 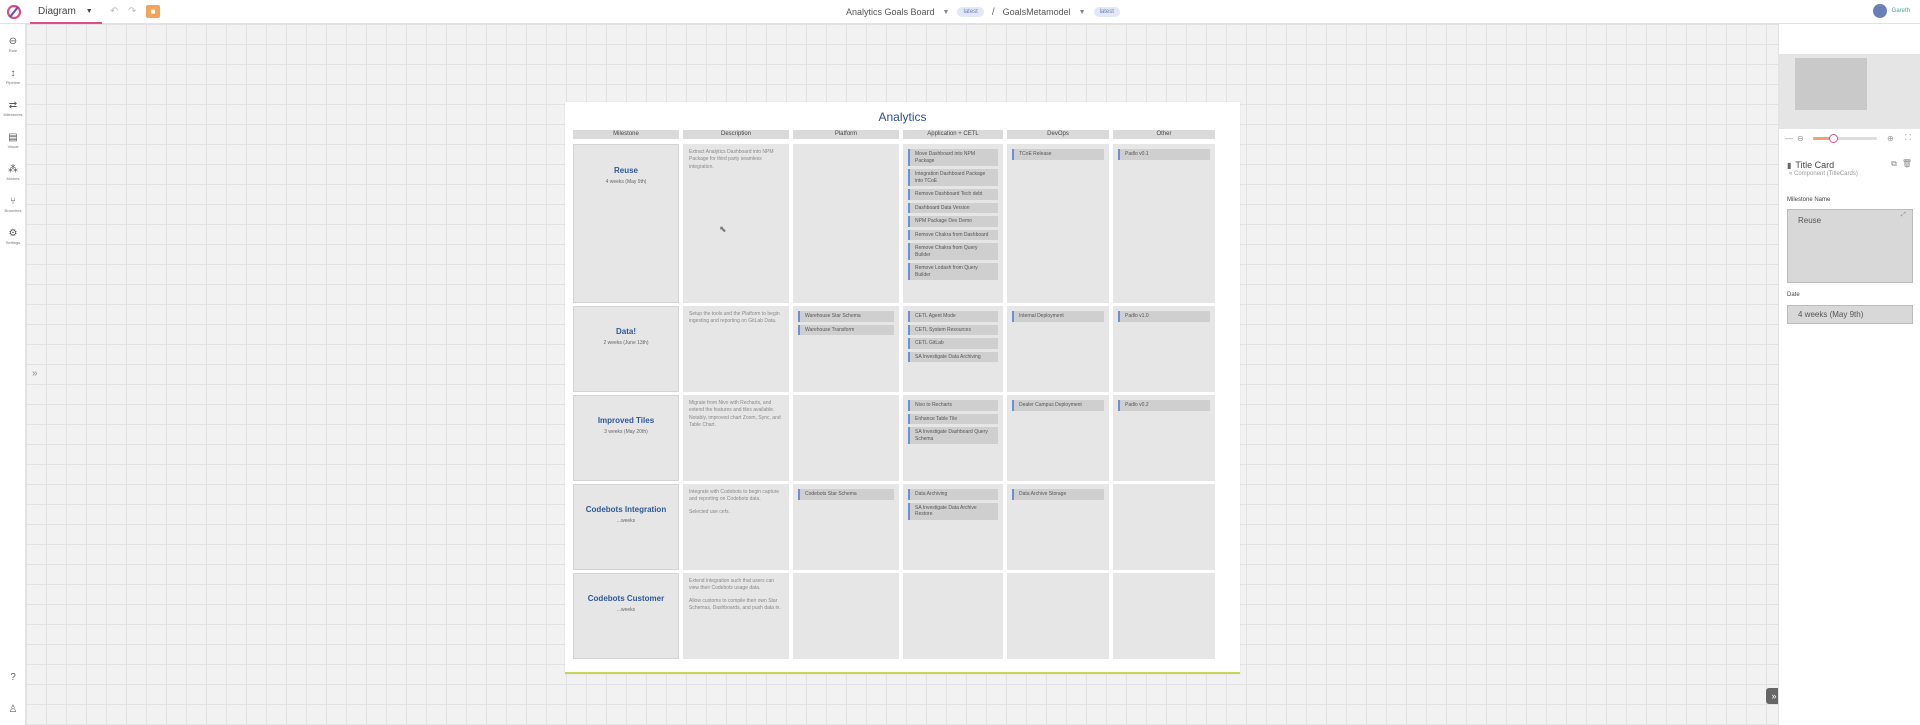 What do you see at coordinates (1164, 438) in the screenshot?
I see `other-cell: Padlo v0.2` at bounding box center [1164, 438].